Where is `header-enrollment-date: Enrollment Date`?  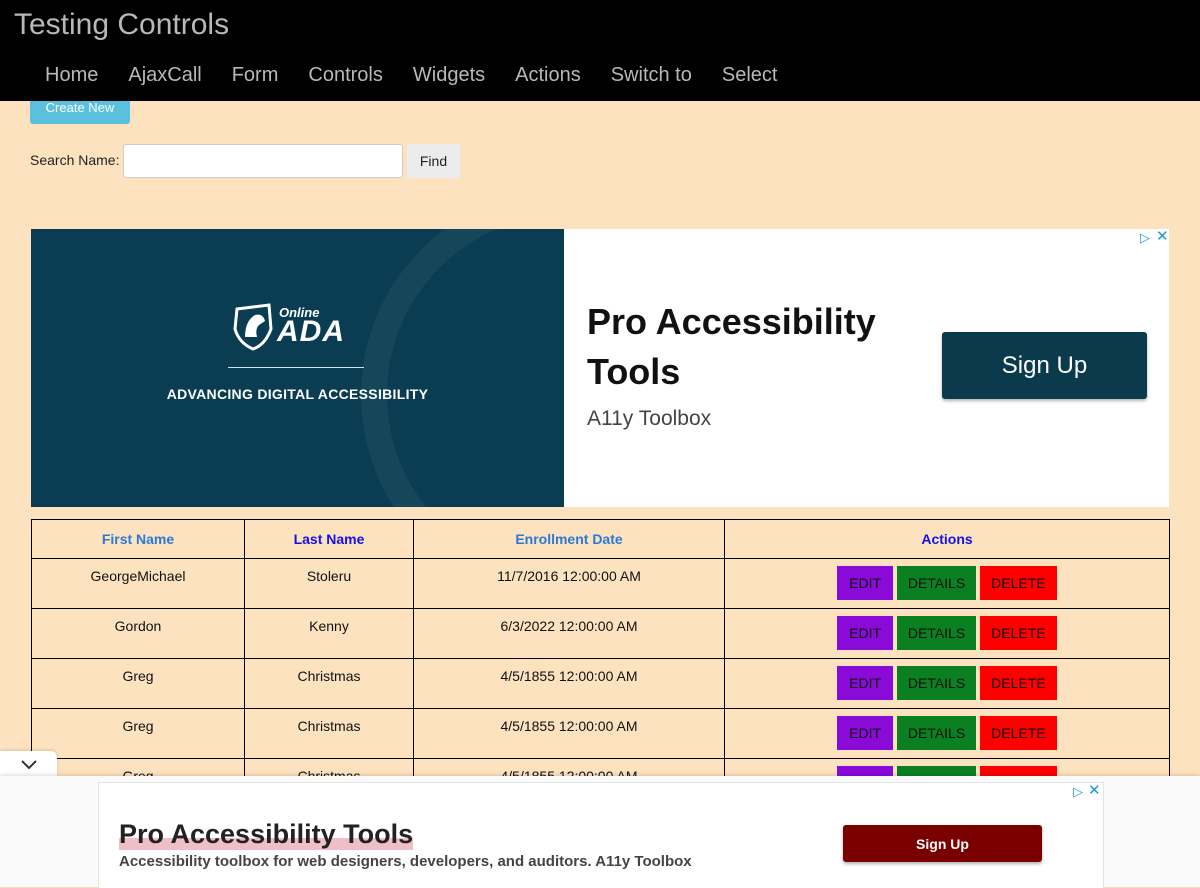 header-enrollment-date: Enrollment Date is located at coordinates (569, 539).